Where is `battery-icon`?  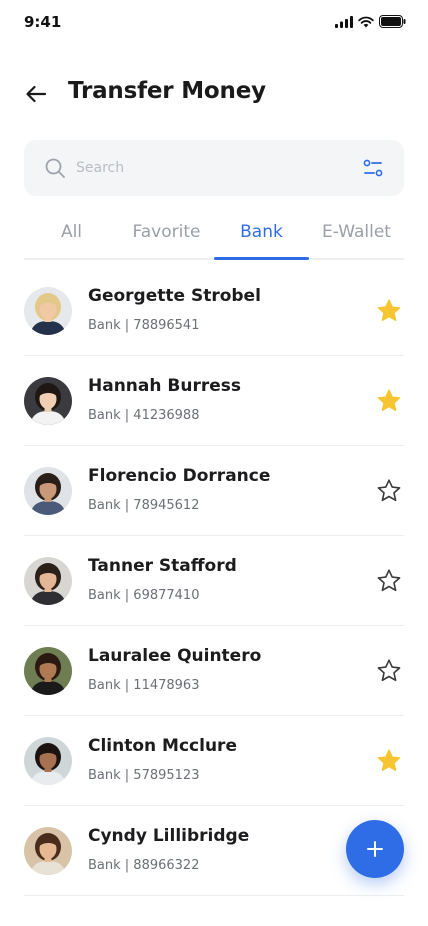 battery-icon is located at coordinates (392, 21).